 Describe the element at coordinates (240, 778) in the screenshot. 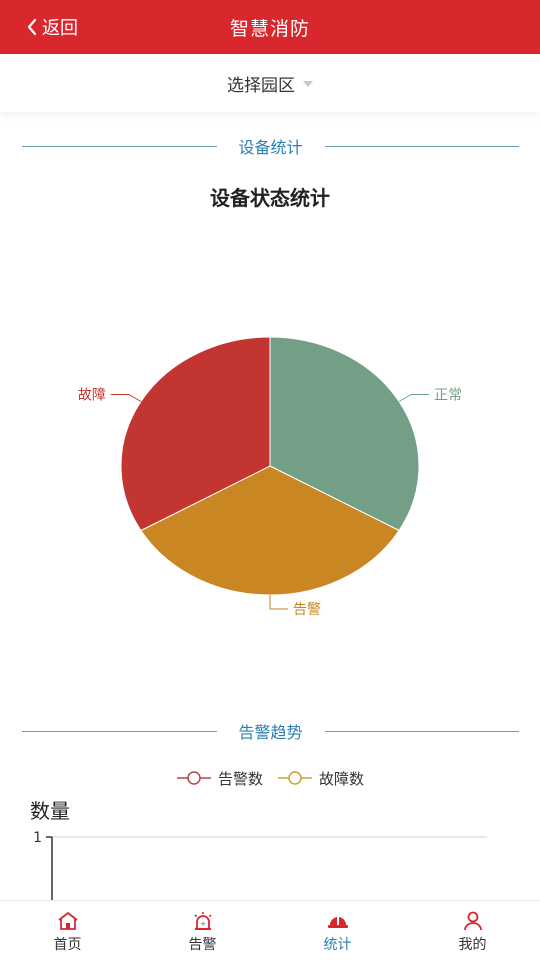

I see `legend-label-alarm-count: 告警数` at that location.